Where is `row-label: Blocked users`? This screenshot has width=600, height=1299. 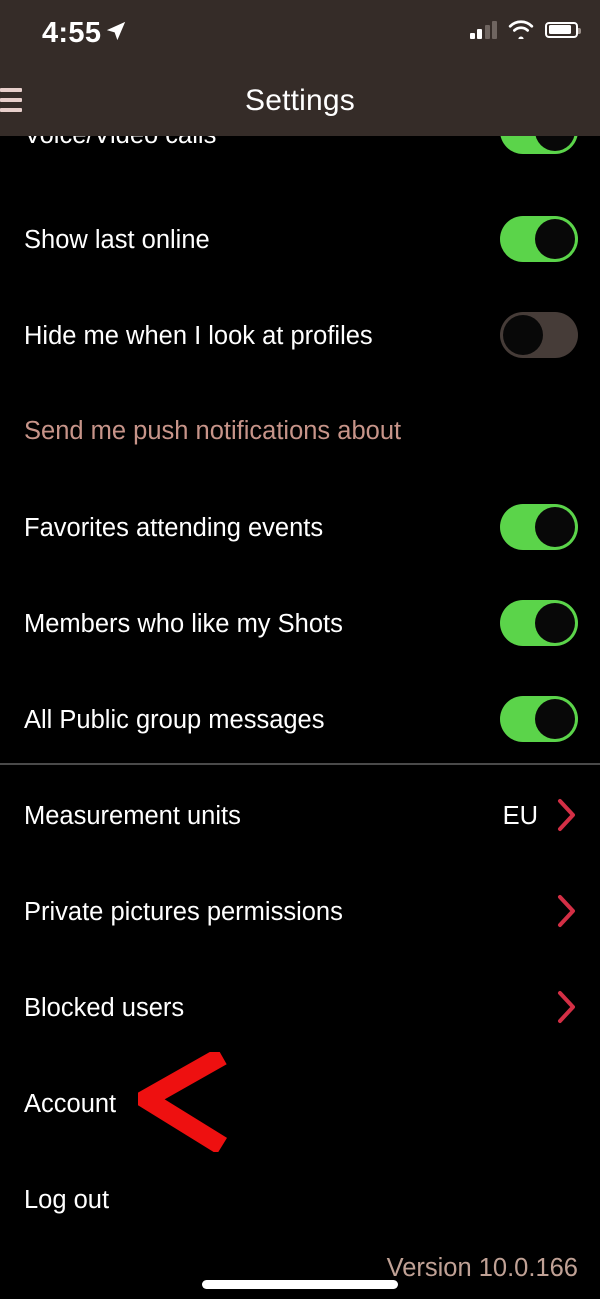 row-label: Blocked users is located at coordinates (104, 1008).